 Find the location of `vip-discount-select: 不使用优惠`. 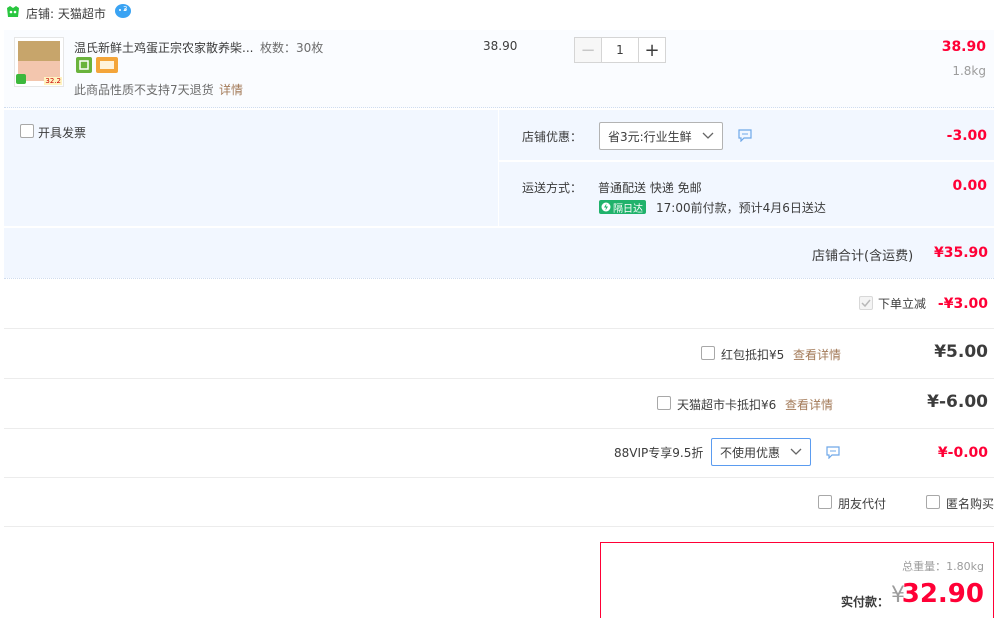

vip-discount-select: 不使用优惠 is located at coordinates (761, 452).